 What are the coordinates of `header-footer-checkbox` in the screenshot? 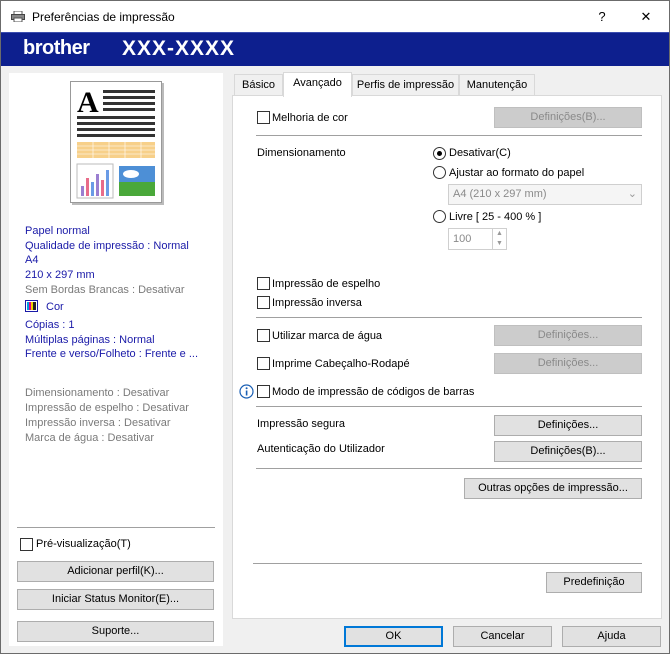 It's located at (263, 363).